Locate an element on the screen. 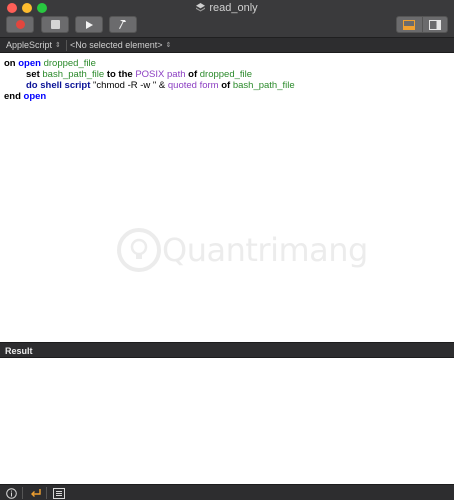  watermark-text: Quantrimang is located at coordinates (265, 250).